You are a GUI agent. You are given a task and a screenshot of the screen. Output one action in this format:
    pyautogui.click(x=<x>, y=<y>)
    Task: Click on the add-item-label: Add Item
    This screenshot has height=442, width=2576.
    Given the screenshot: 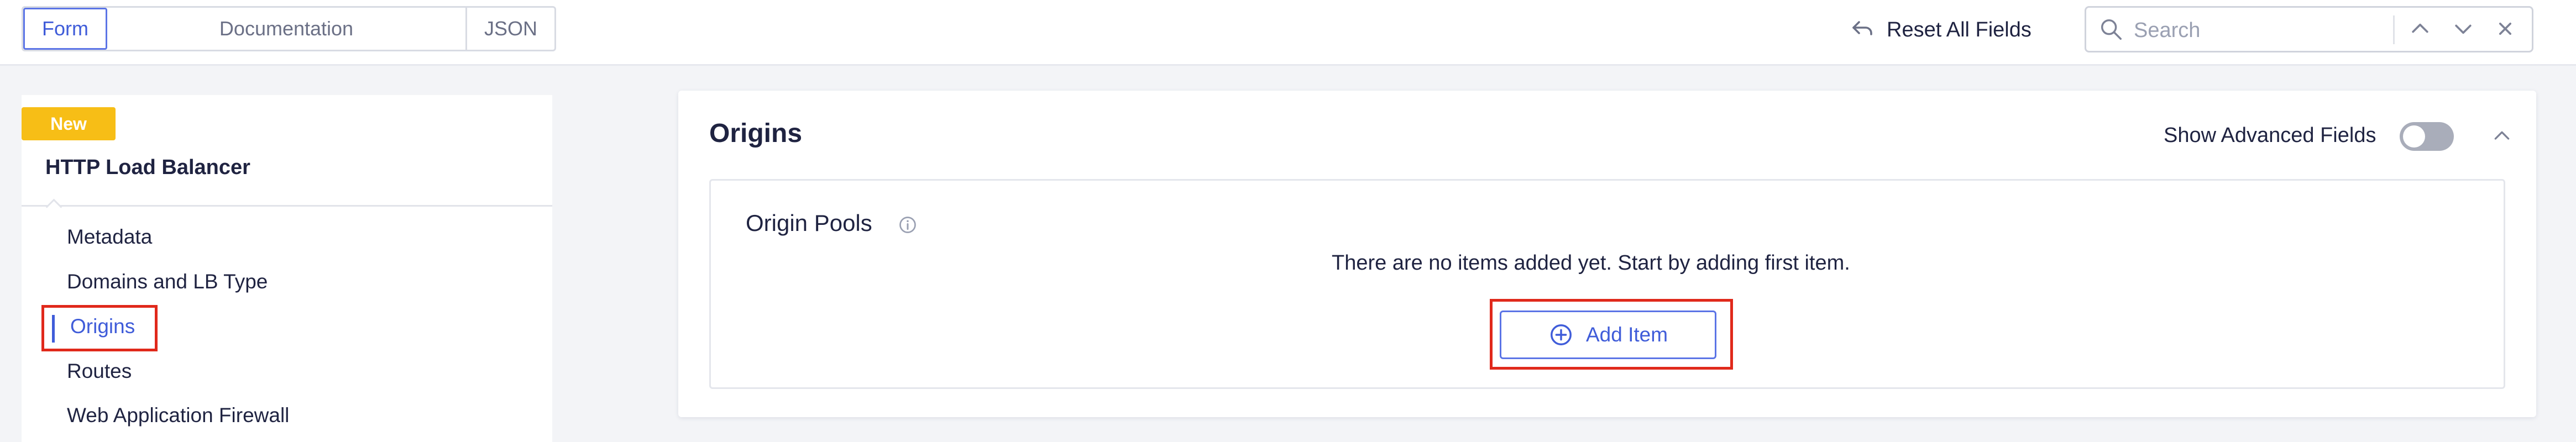 What is the action you would take?
    pyautogui.click(x=1626, y=334)
    